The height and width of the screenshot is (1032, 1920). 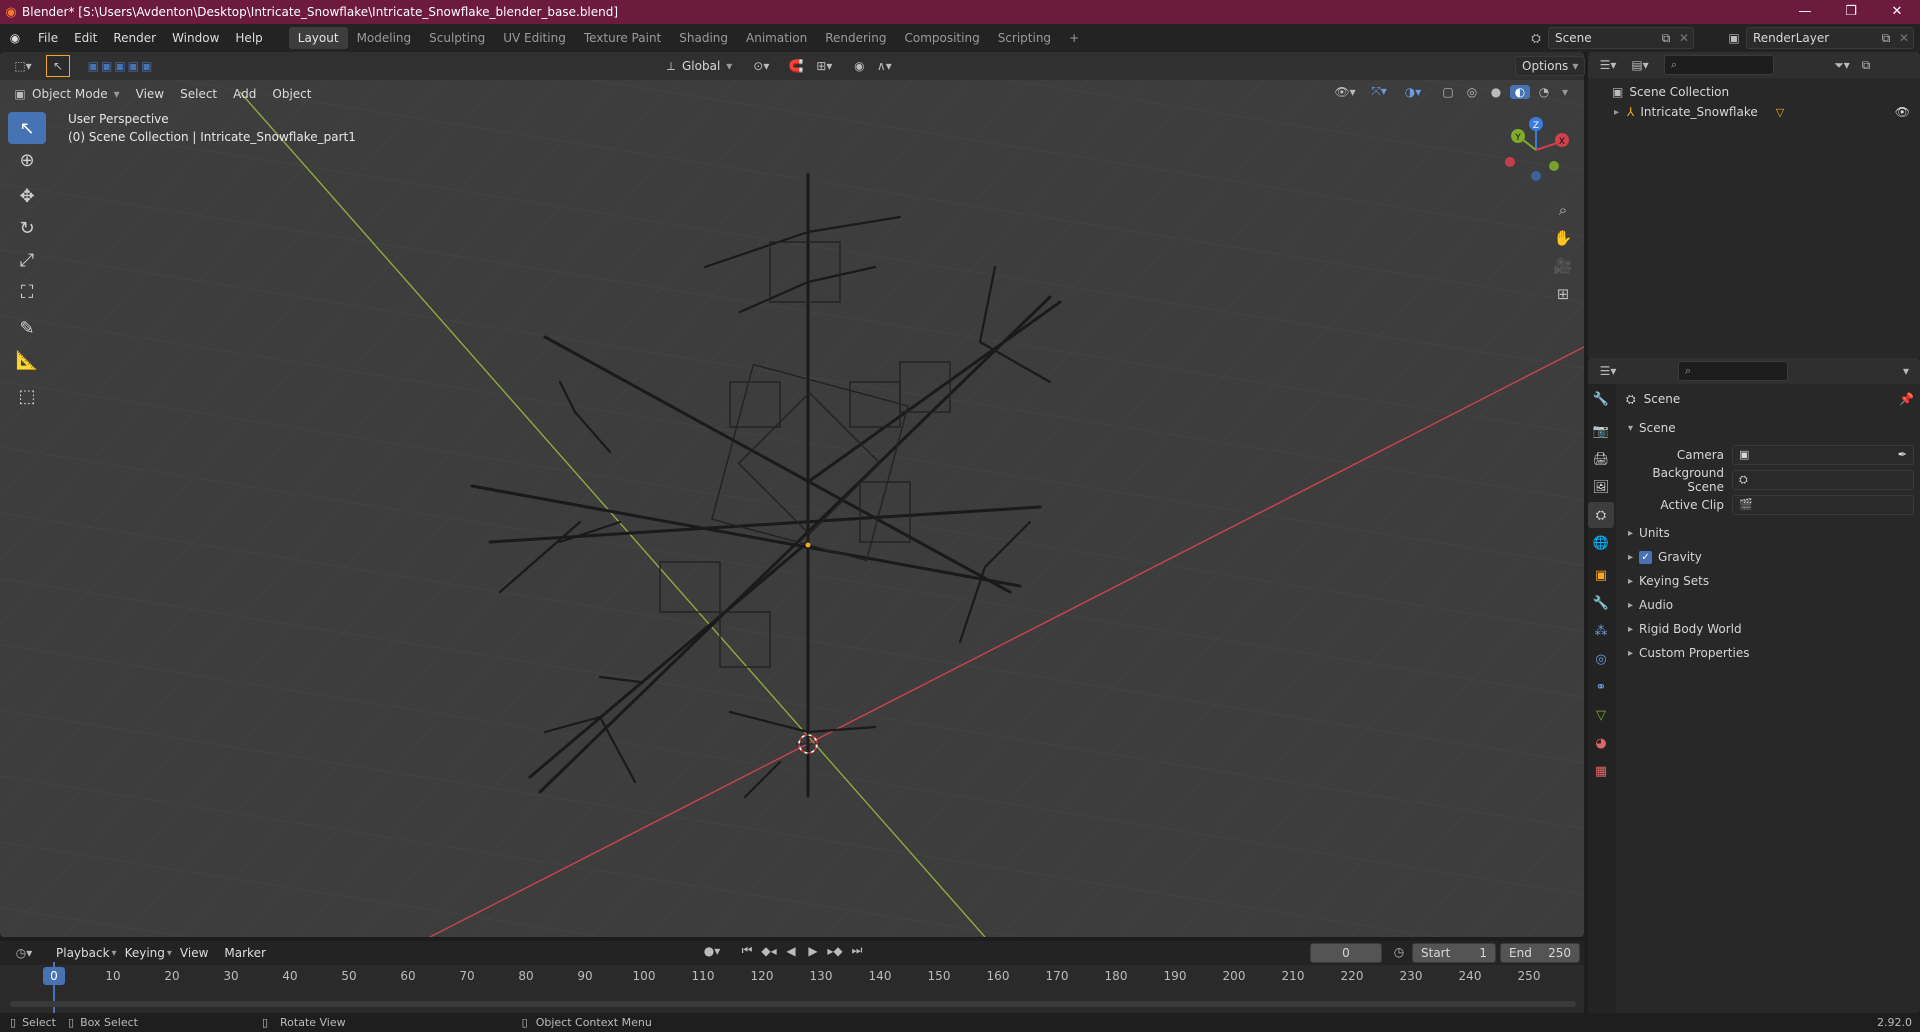 What do you see at coordinates (813, 951) in the screenshot?
I see `play-icon: ▶` at bounding box center [813, 951].